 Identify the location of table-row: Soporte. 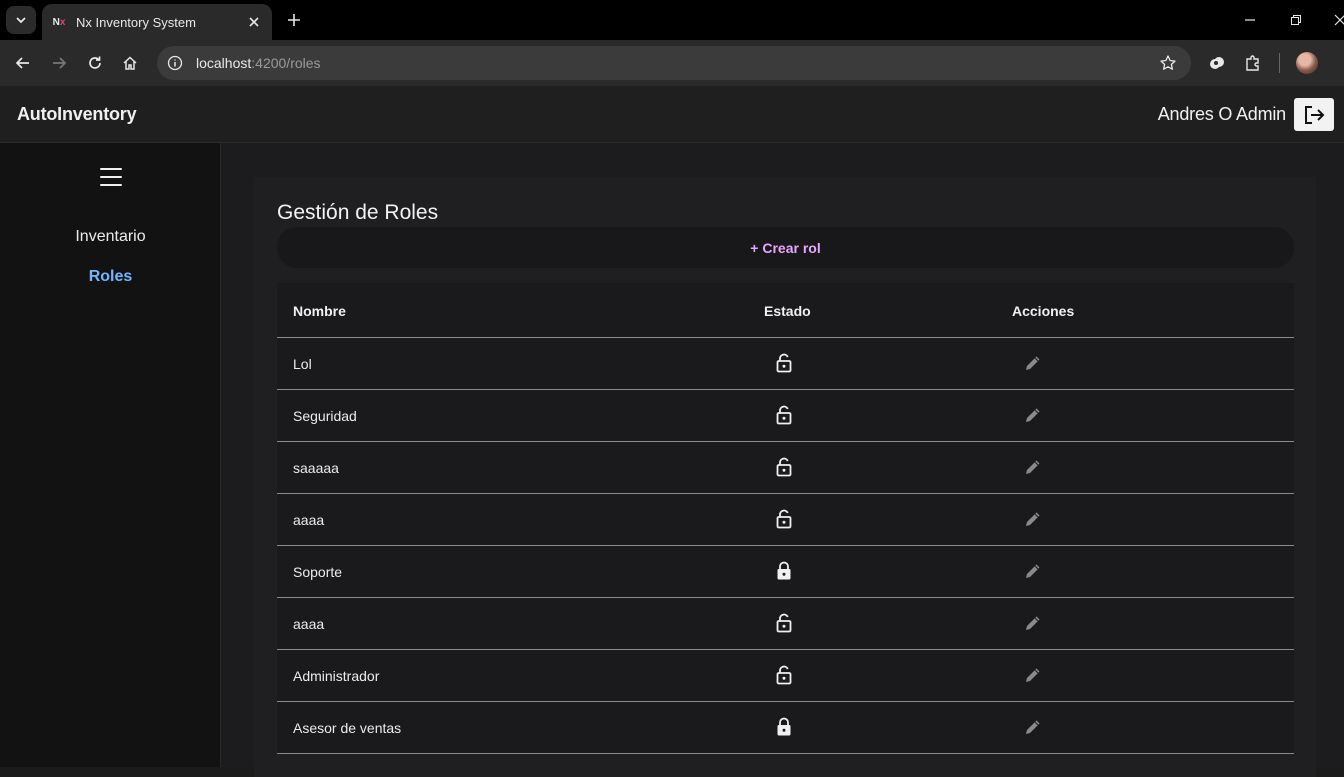
(785, 572).